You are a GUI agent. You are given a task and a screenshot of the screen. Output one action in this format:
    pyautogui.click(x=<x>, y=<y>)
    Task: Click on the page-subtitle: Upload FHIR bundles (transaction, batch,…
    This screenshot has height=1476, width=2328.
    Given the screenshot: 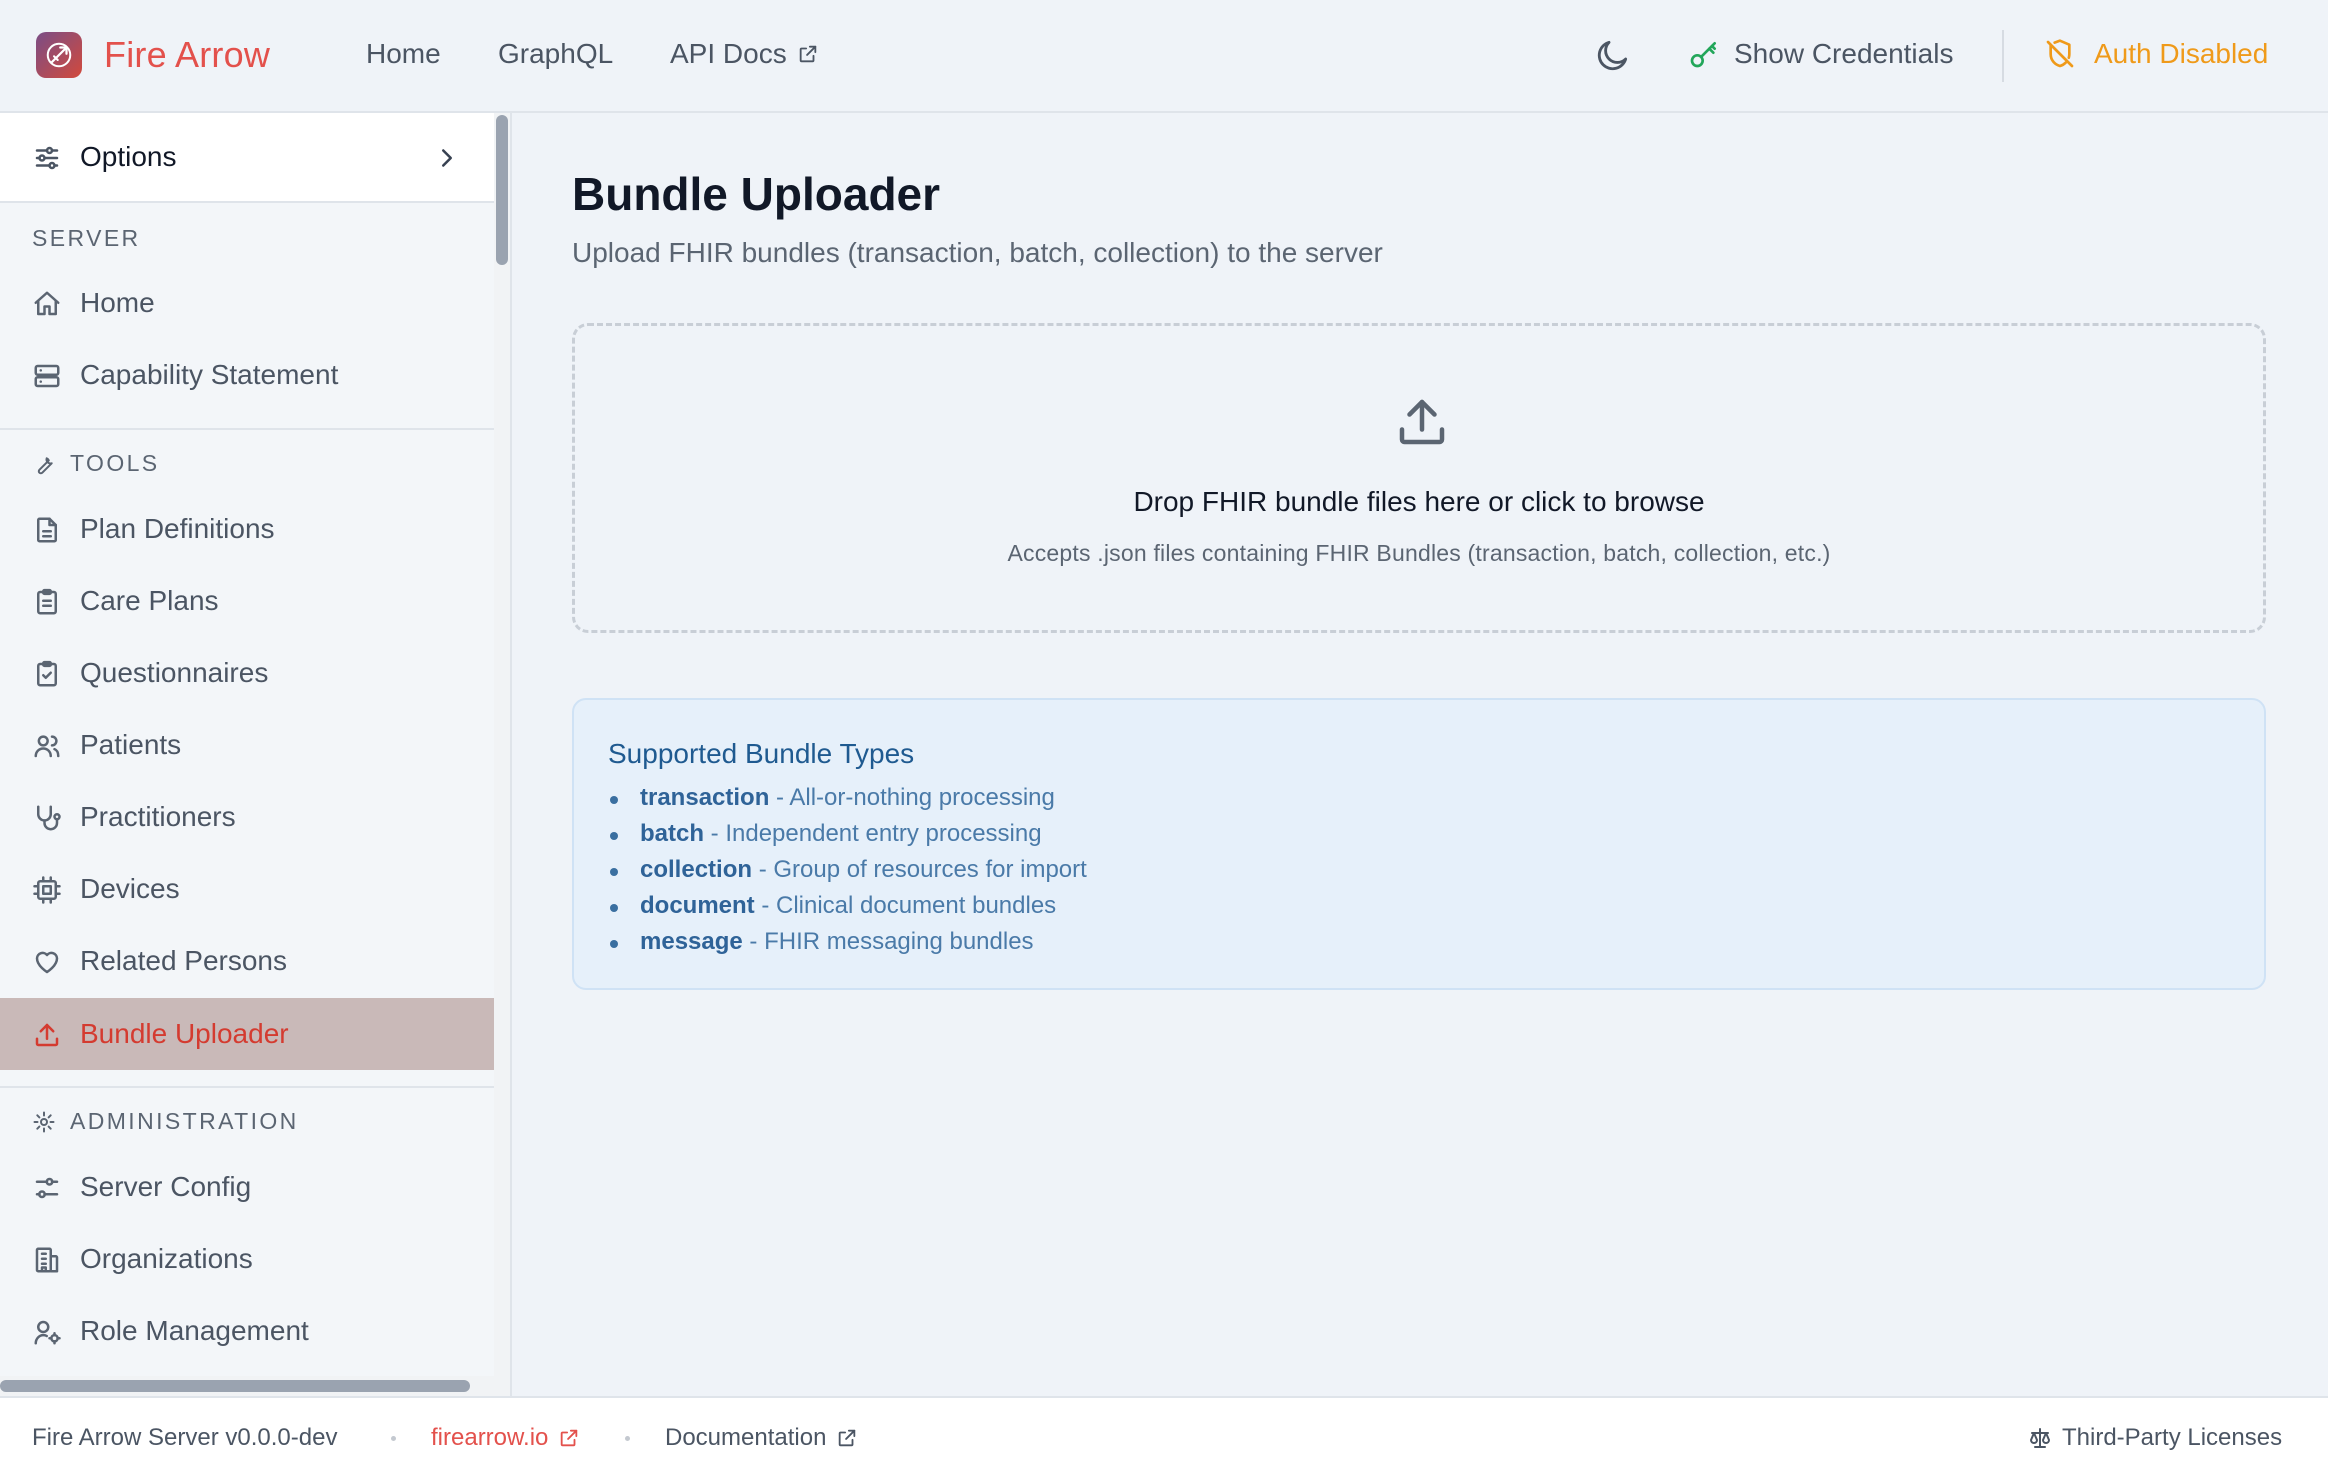 What is the action you would take?
    pyautogui.click(x=977, y=252)
    